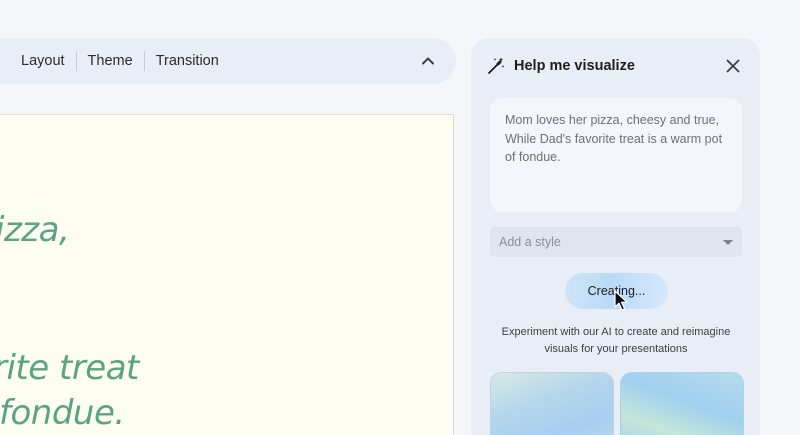 The height and width of the screenshot is (435, 800). Describe the element at coordinates (62, 413) in the screenshot. I see `slide-text-line: fondue.` at that location.